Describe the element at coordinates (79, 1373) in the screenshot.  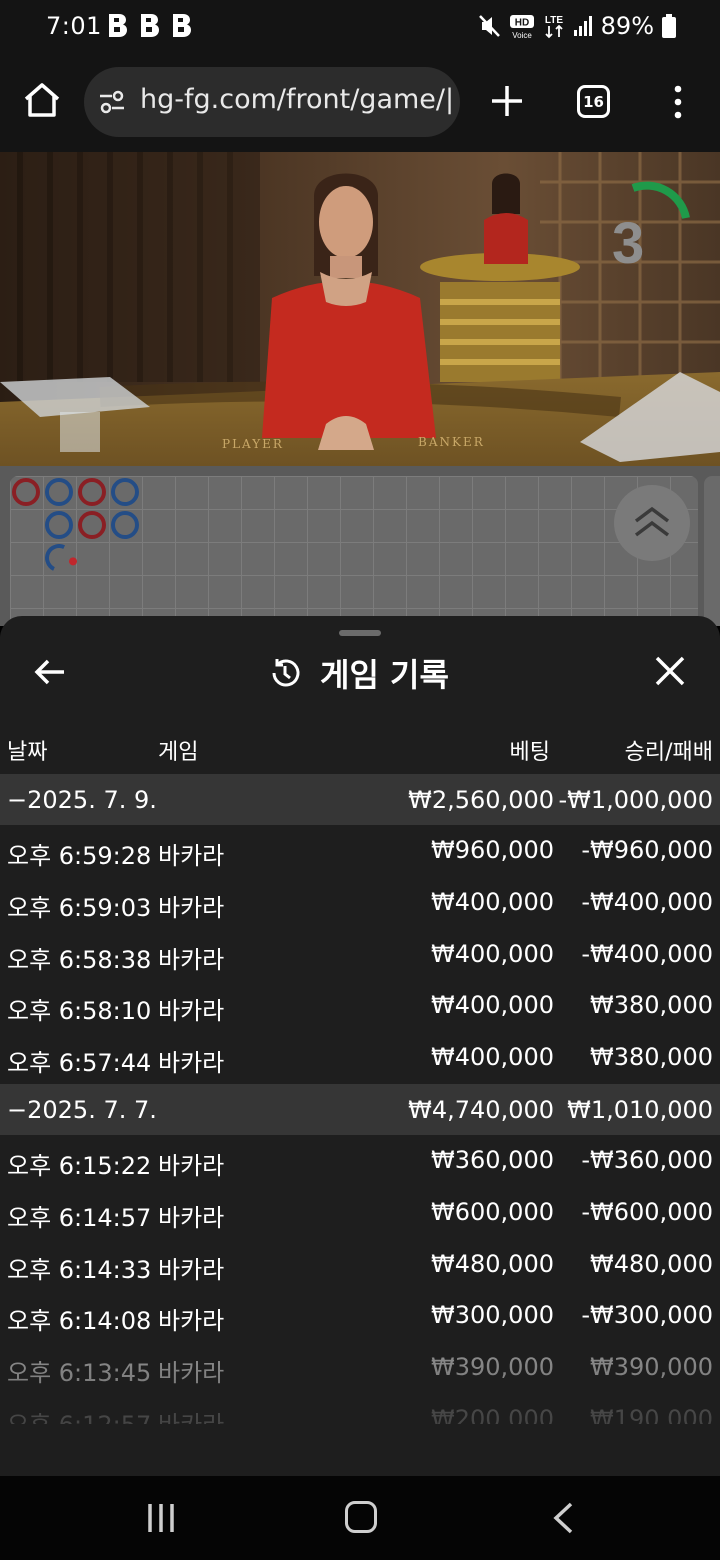
I see `row-time: 오후 6:13:45` at that location.